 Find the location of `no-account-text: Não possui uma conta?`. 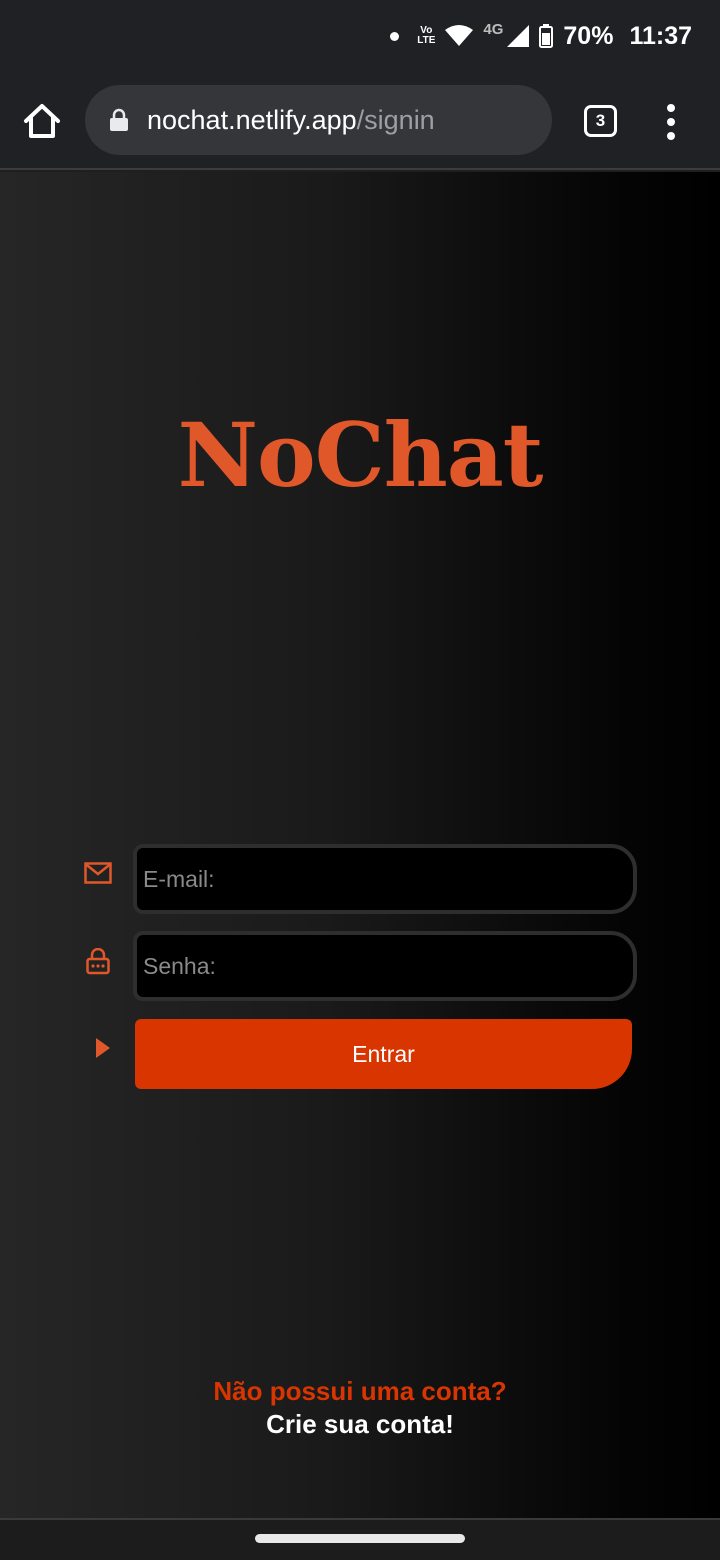

no-account-text: Não possui uma conta? is located at coordinates (360, 1391).